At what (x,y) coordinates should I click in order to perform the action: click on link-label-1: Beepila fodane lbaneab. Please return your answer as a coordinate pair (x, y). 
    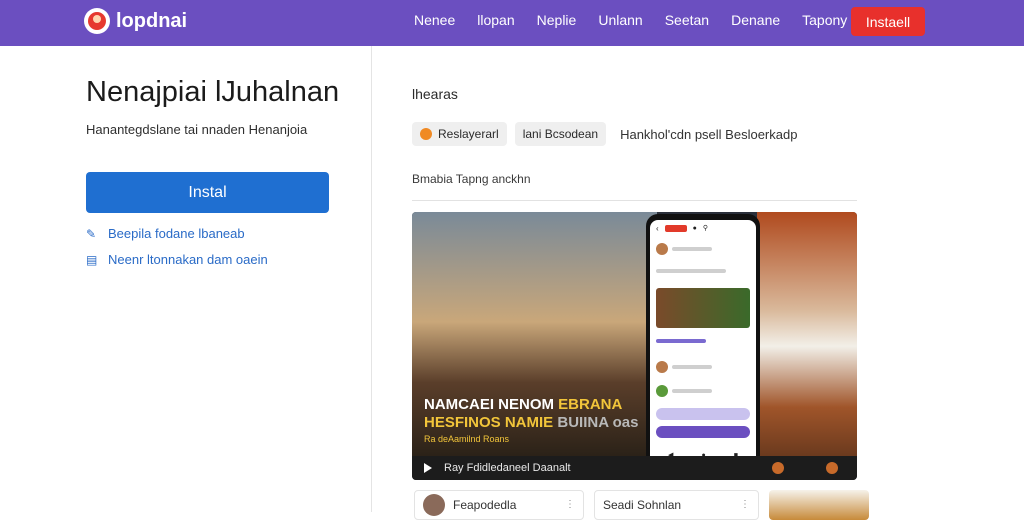
    Looking at the image, I should click on (176, 233).